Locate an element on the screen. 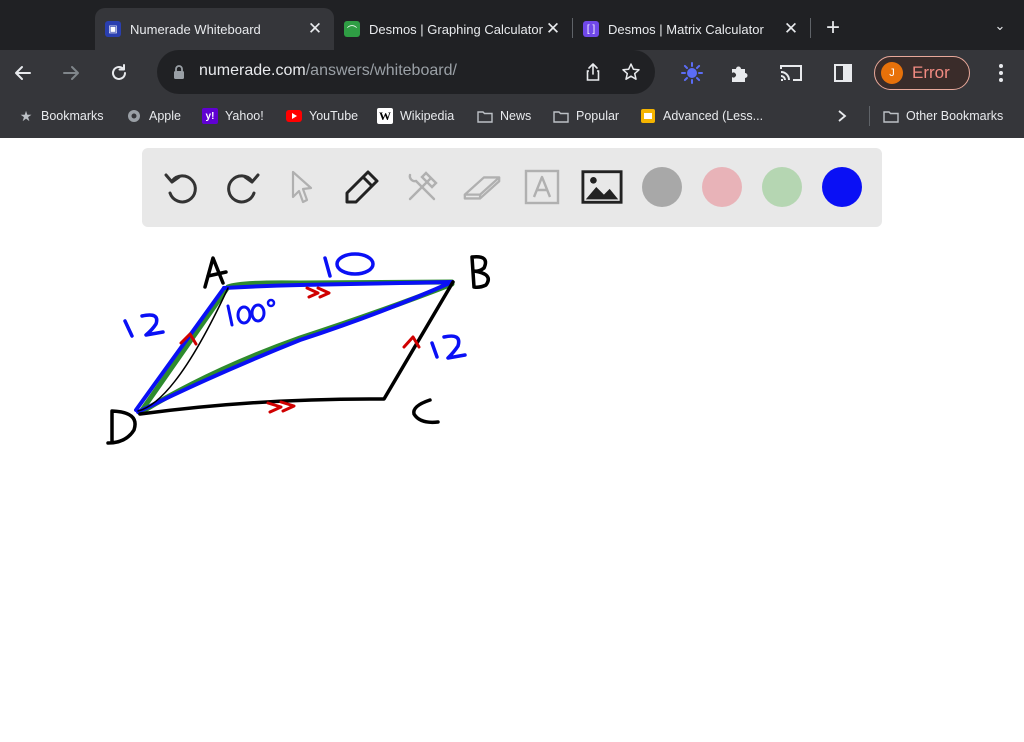 Image resolution: width=1024 pixels, height=742 pixels. tab-title: Desmos | Graphing Calculator is located at coordinates (456, 29).